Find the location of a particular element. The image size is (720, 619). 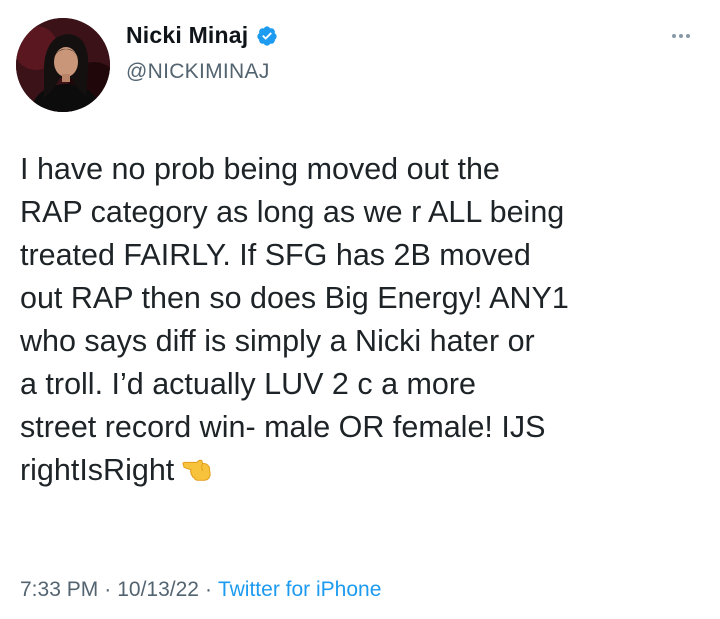

tweet-date: 10/13/22 is located at coordinates (158, 590).